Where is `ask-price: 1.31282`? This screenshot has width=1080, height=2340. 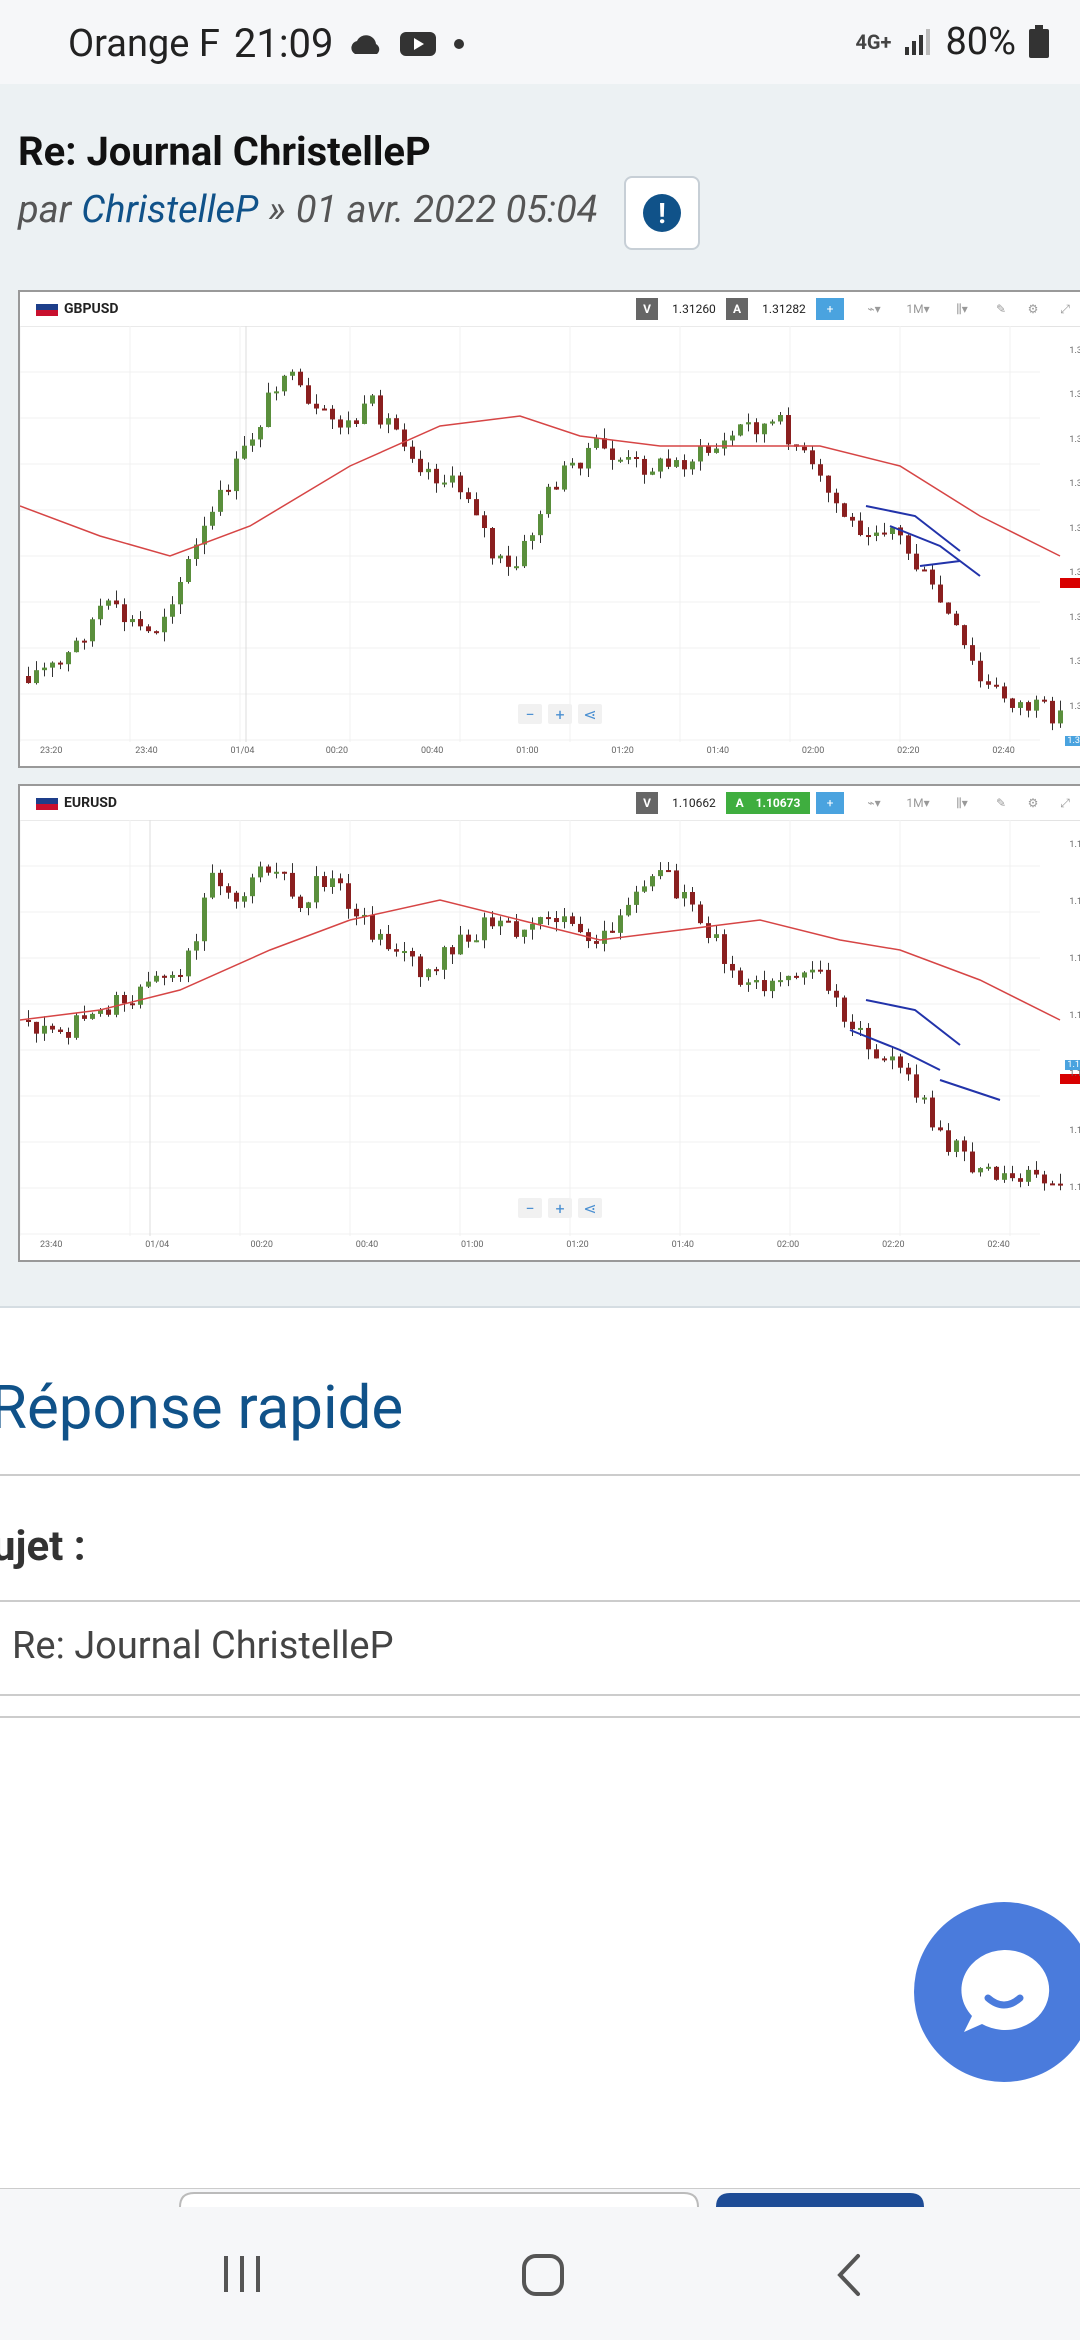
ask-price: 1.31282 is located at coordinates (784, 309).